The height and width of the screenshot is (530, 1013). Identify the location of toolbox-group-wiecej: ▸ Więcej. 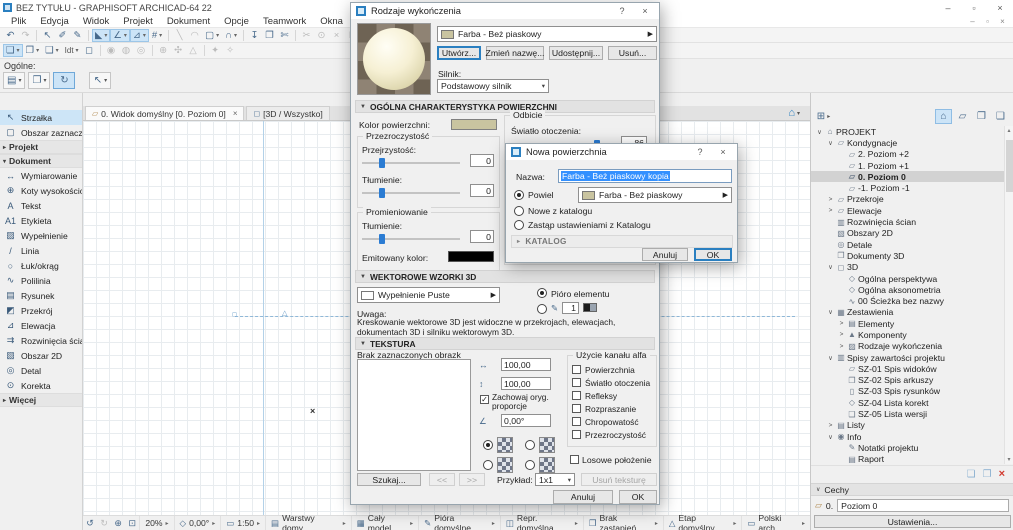
(41, 400).